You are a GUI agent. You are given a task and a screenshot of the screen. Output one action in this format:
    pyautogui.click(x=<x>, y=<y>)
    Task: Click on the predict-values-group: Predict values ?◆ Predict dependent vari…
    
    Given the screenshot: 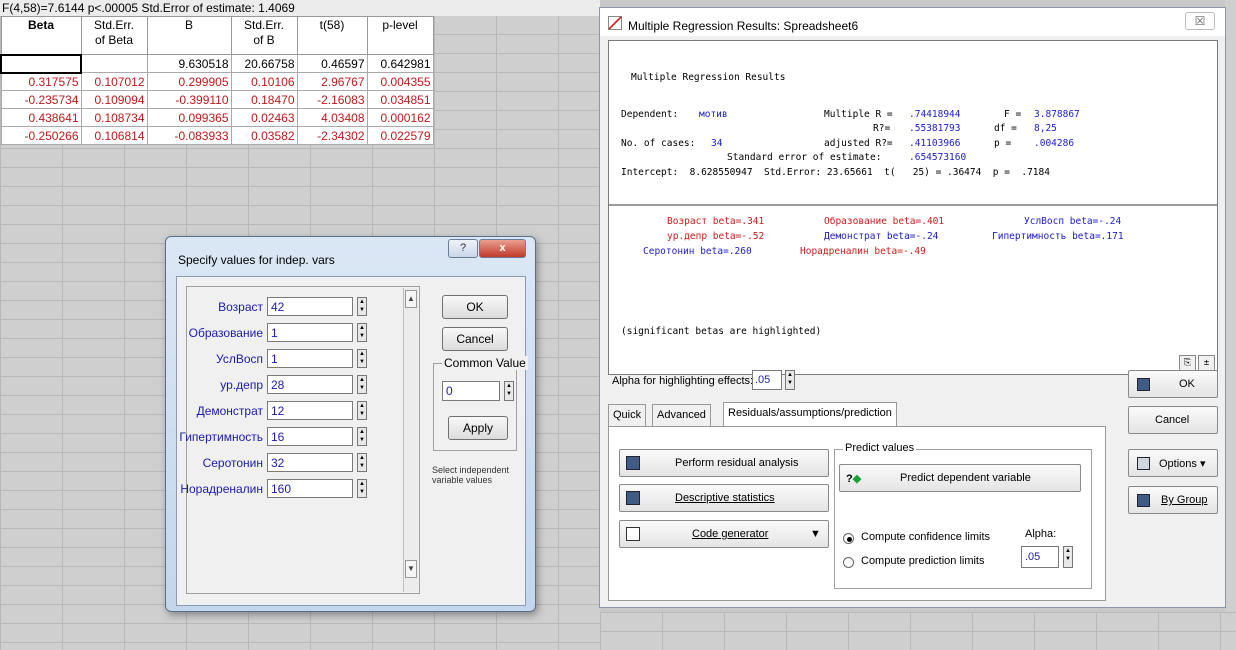 What is the action you would take?
    pyautogui.click(x=963, y=515)
    